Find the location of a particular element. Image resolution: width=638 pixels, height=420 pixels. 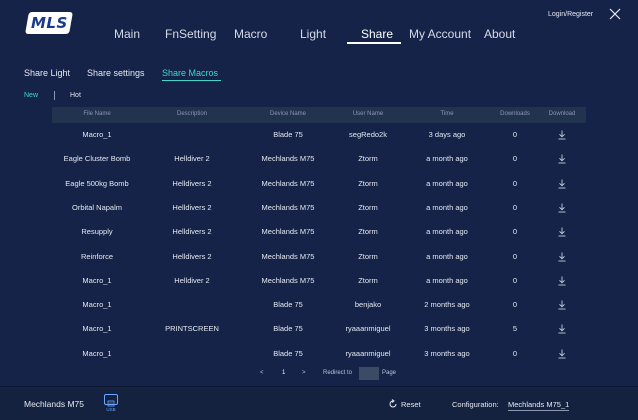

cell-file-name: Resupply is located at coordinates (97, 232).